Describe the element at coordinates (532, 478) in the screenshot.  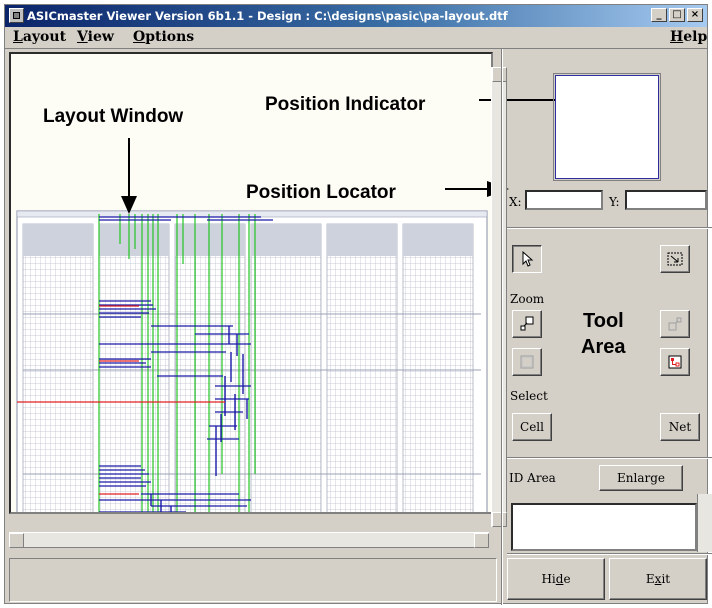
I see `id-area-label: ID Area` at that location.